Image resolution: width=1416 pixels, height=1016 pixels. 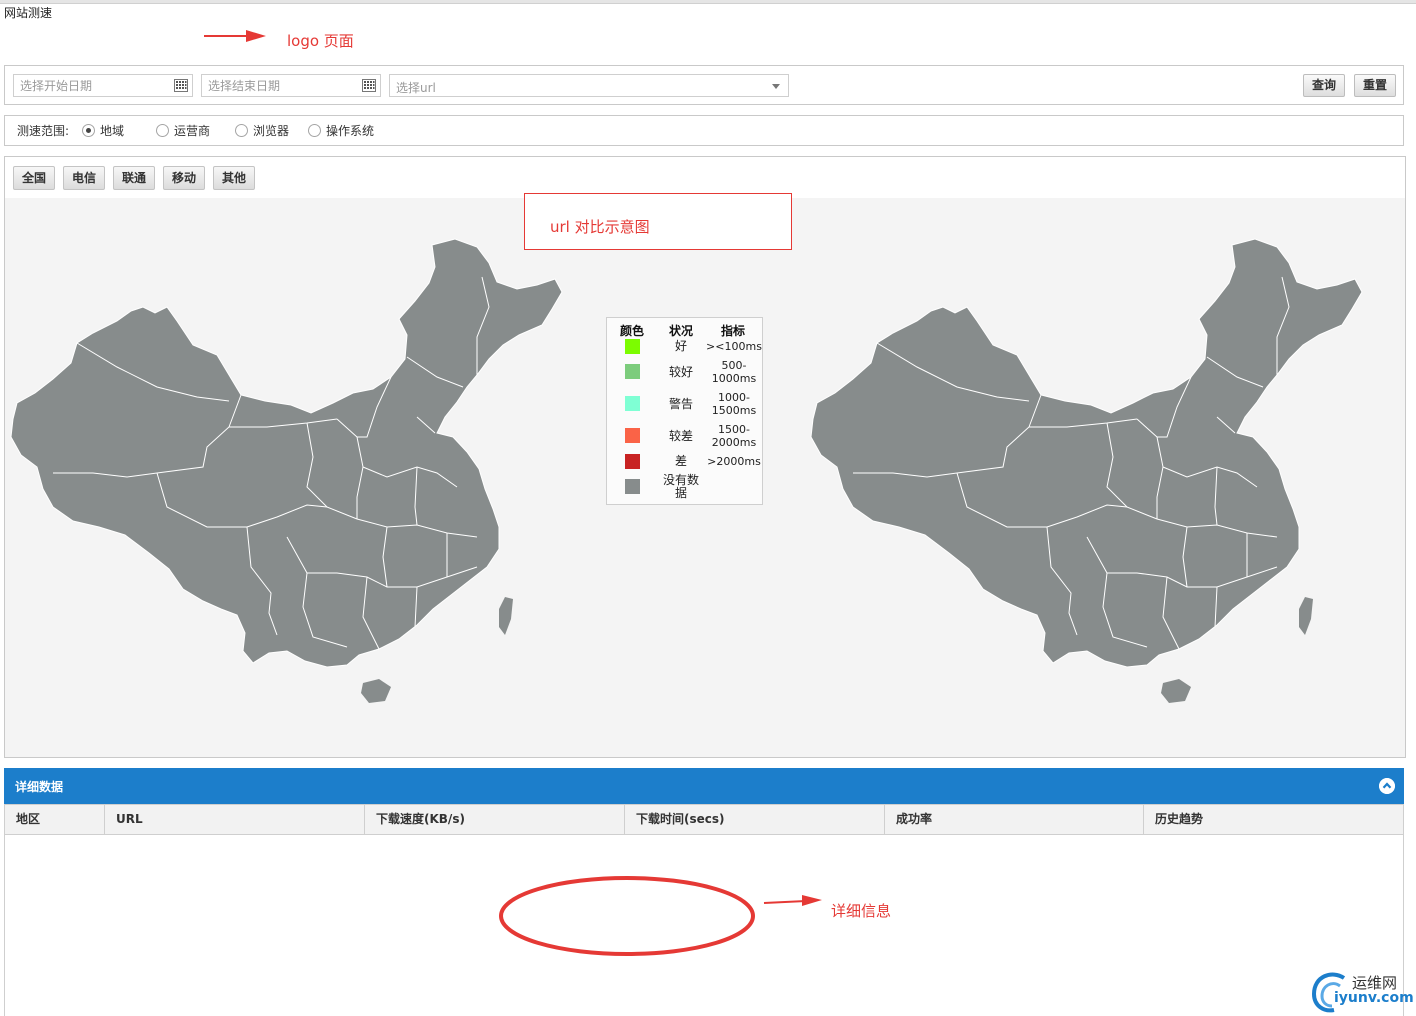 I want to click on legend-header-status: 状况, so click(x=681, y=331).